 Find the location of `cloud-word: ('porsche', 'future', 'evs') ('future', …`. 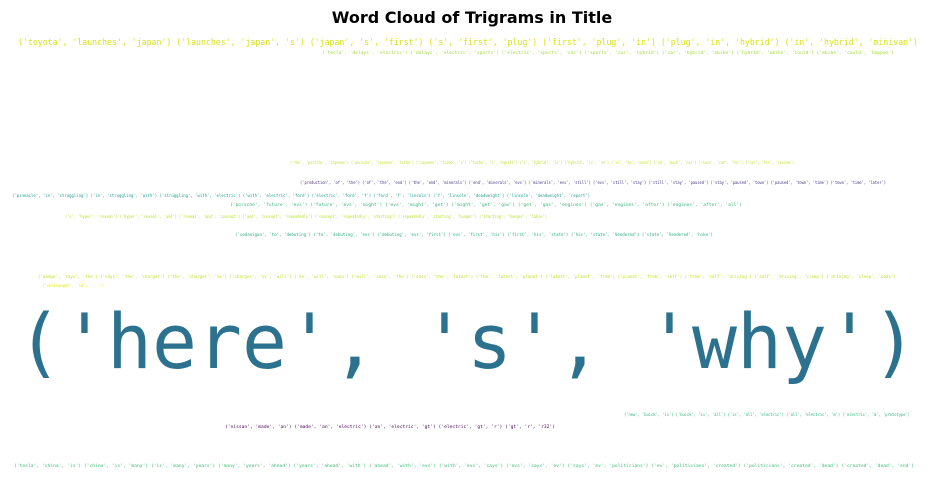

cloud-word: ('porsche', 'future', 'evs') ('future', … is located at coordinates (486, 204).